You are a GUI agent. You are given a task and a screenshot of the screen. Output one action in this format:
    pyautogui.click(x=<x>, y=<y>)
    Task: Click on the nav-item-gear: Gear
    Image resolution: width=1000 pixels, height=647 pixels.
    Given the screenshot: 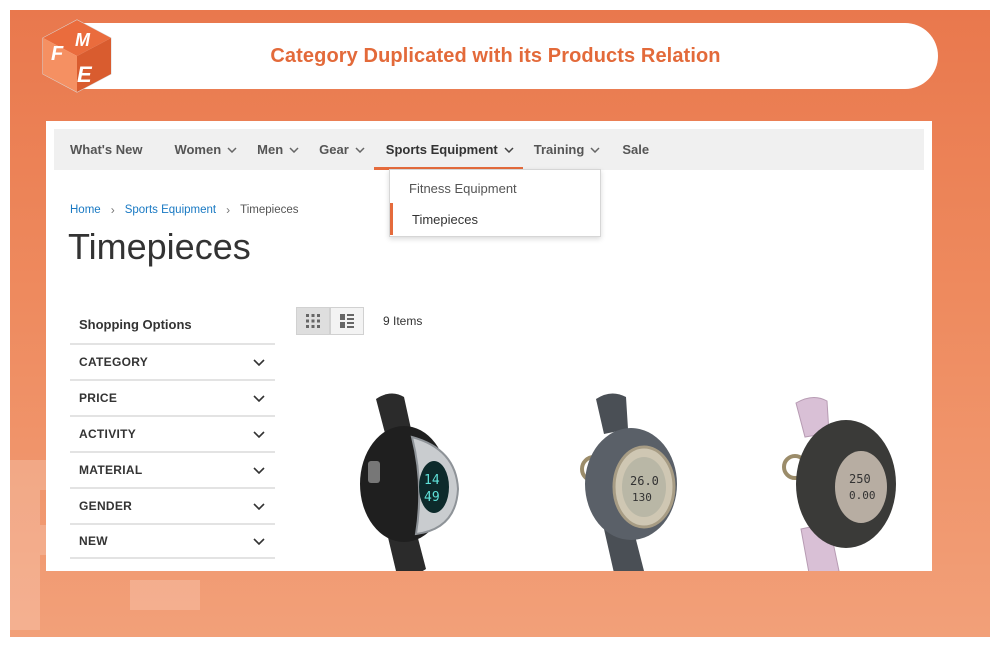 What is the action you would take?
    pyautogui.click(x=341, y=149)
    